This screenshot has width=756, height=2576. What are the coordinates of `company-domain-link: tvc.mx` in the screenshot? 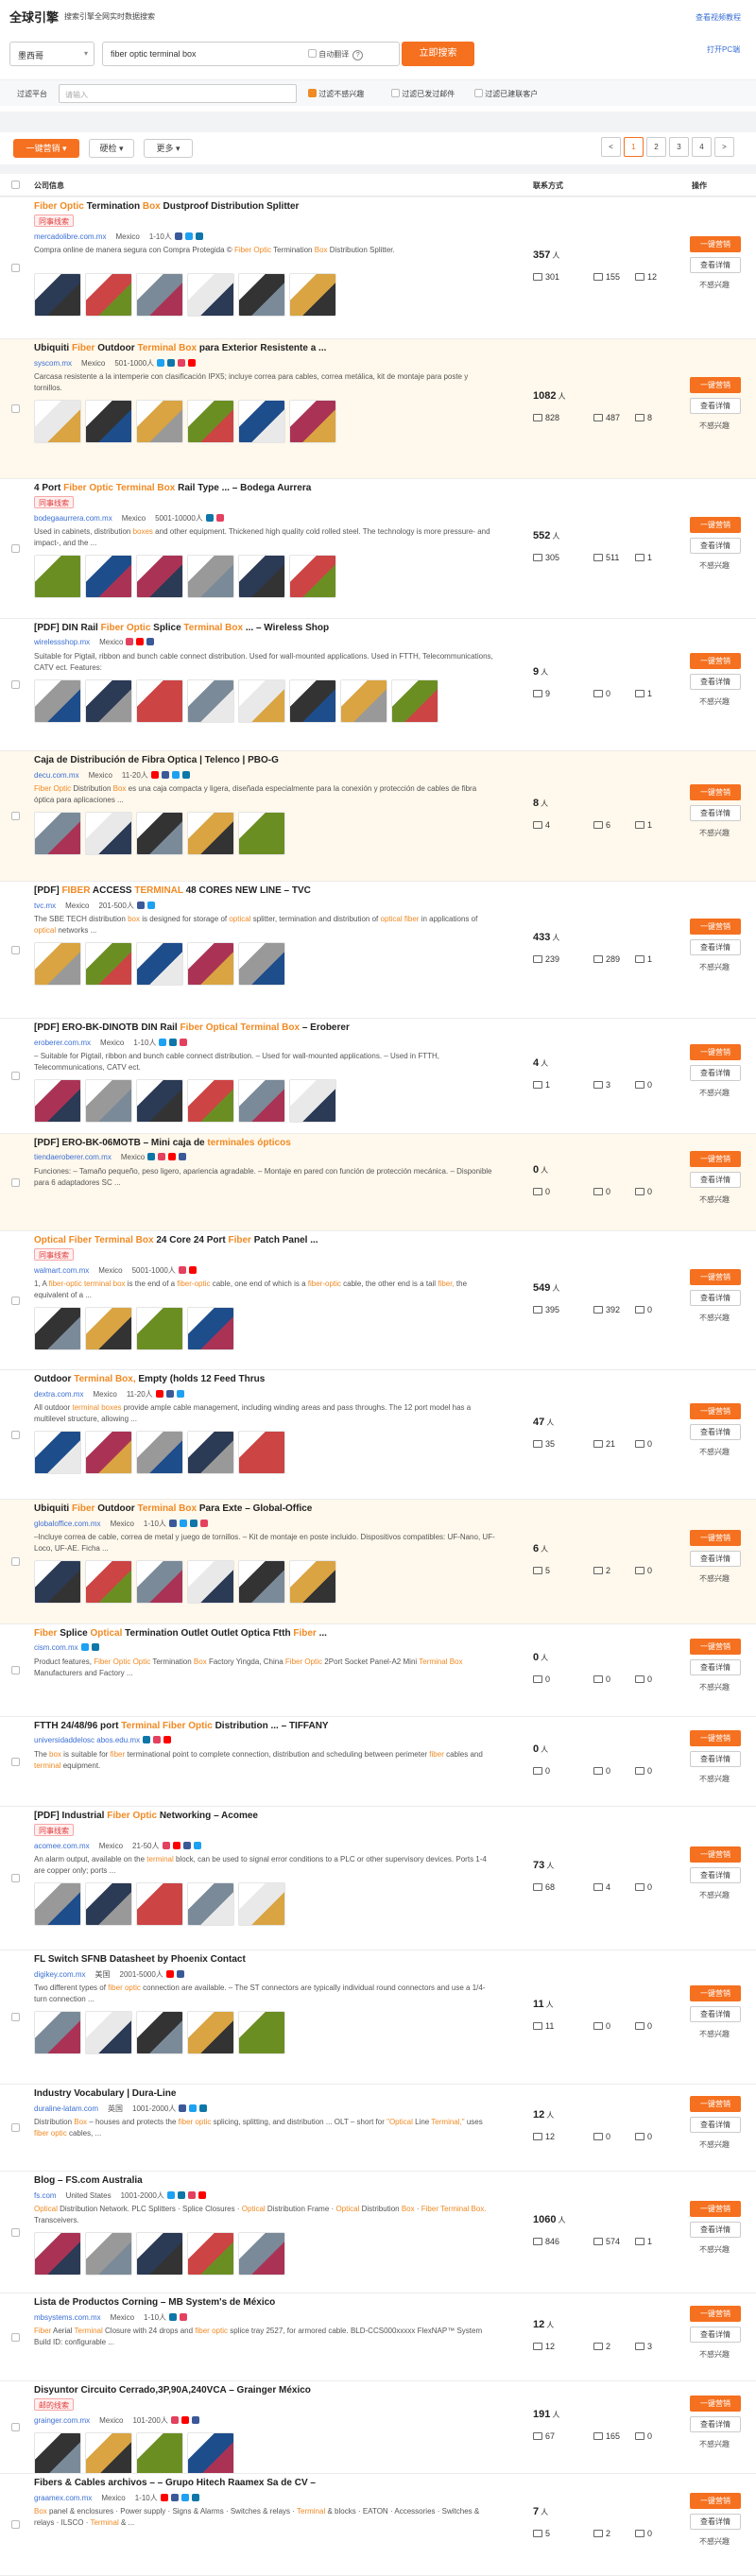 It's located at (45, 906).